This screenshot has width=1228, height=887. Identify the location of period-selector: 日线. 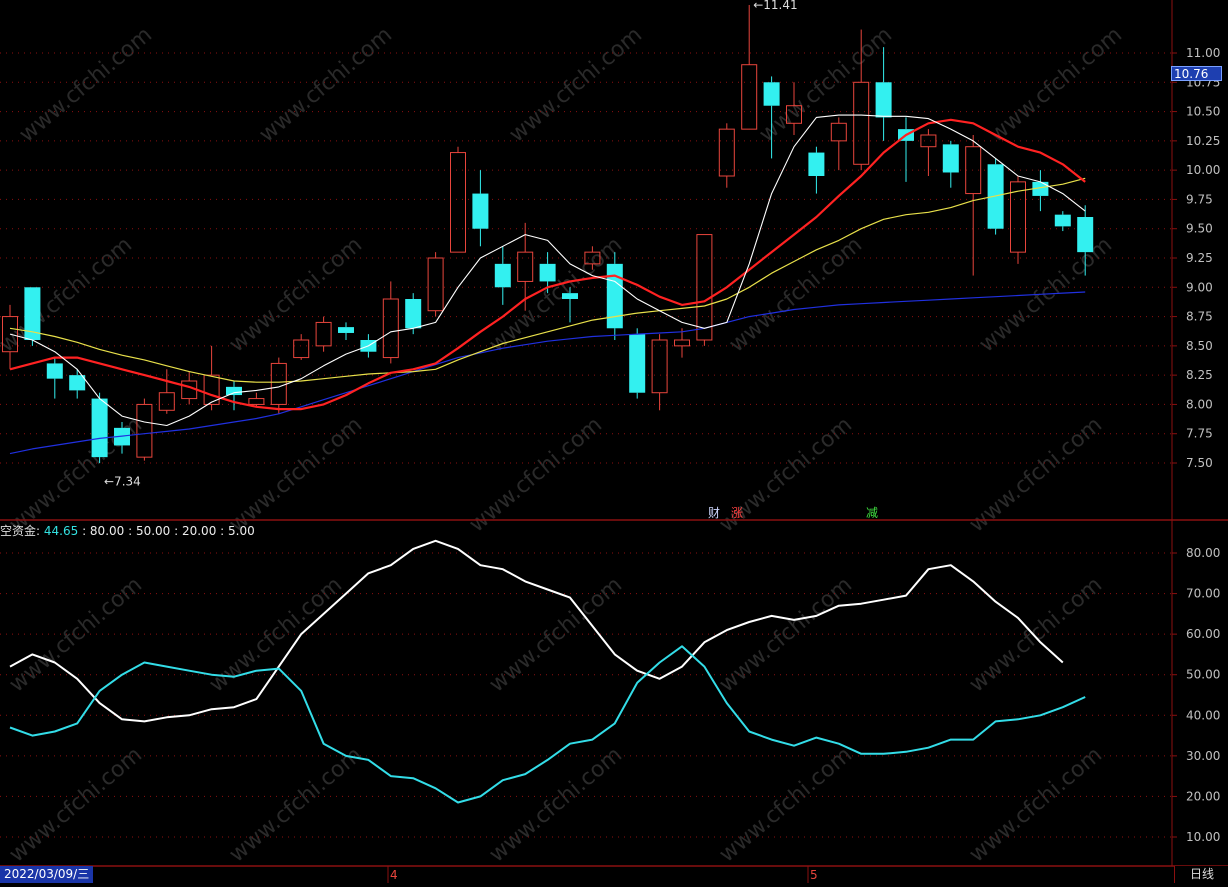
(1201, 874).